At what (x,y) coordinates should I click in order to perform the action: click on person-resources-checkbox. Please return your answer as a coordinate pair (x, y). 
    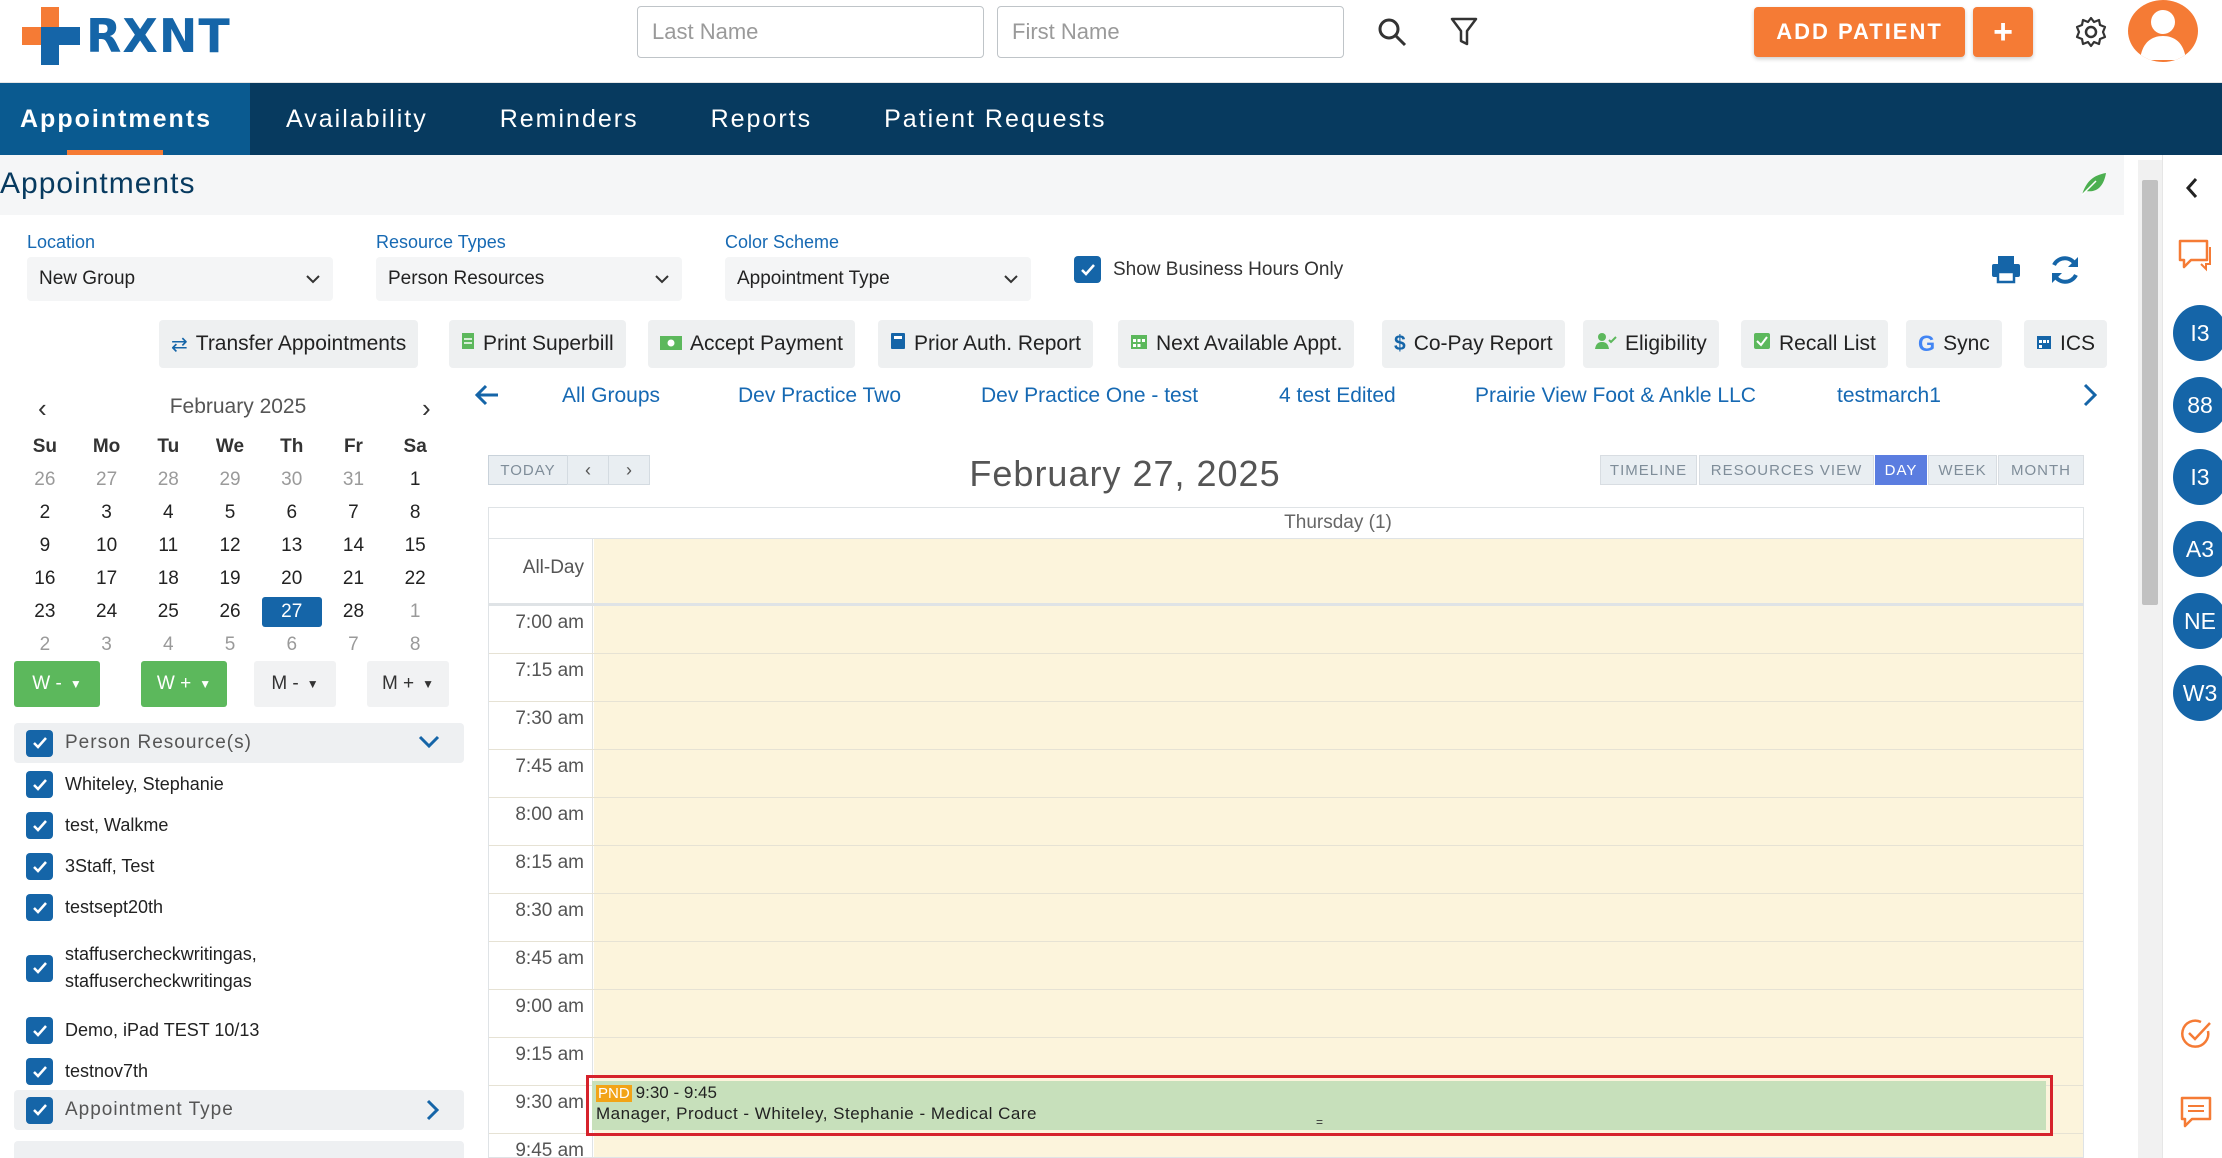
    Looking at the image, I should click on (39, 743).